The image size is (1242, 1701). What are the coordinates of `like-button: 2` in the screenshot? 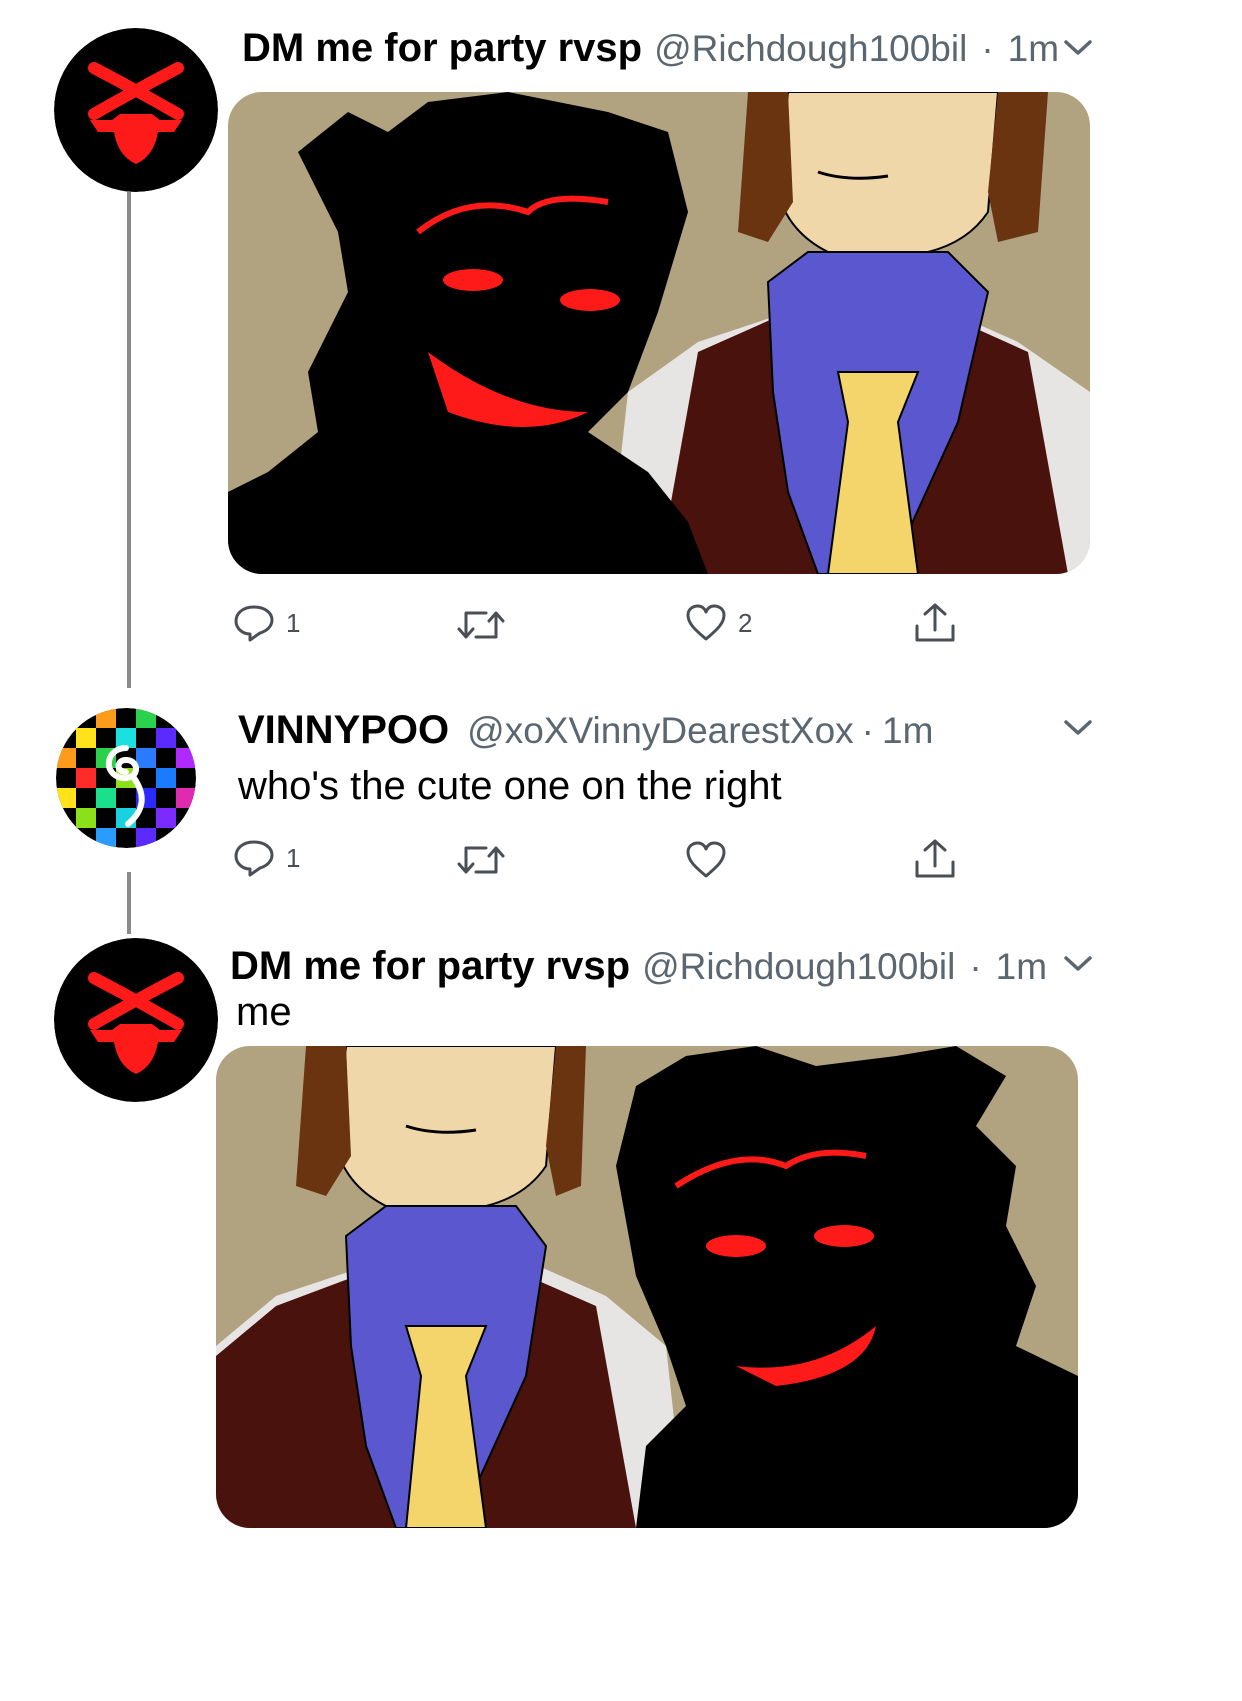 It's located at (718, 623).